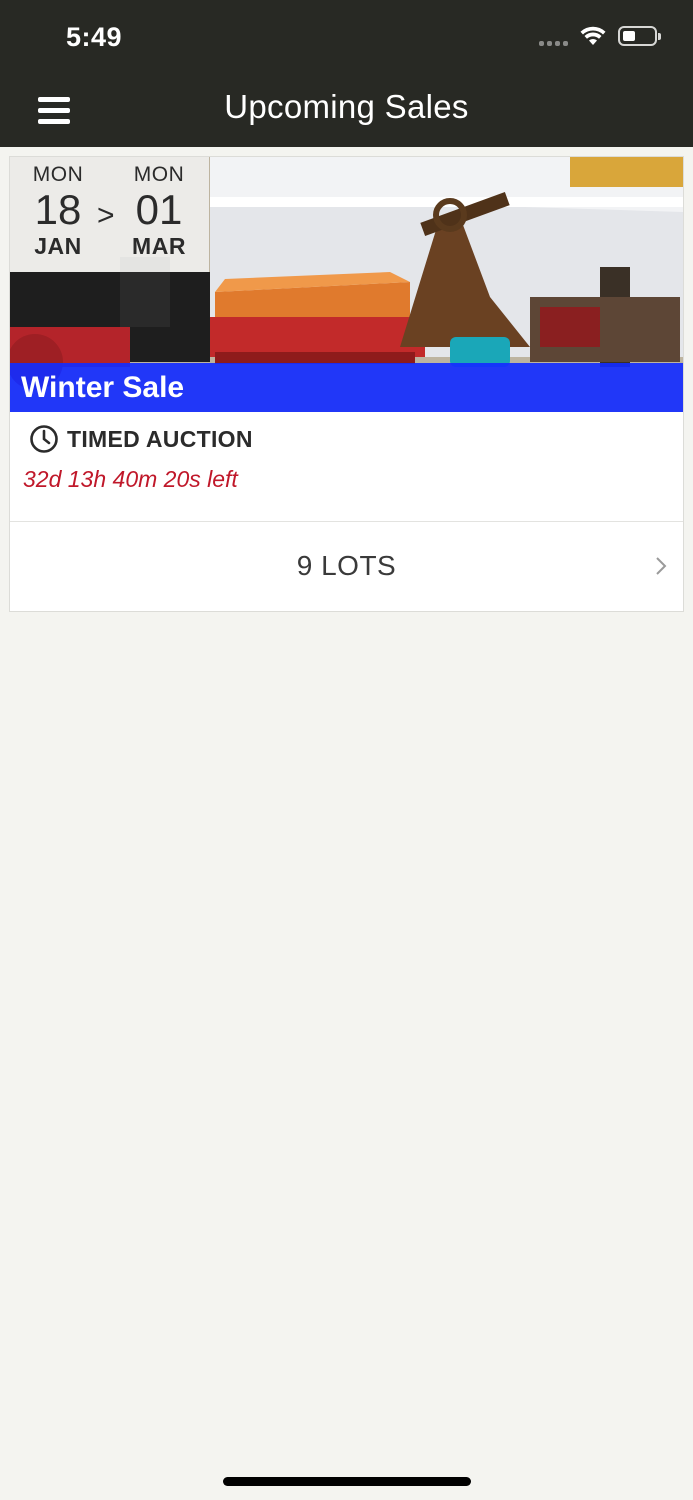 Image resolution: width=693 pixels, height=1500 pixels. What do you see at coordinates (347, 1481) in the screenshot?
I see `home-indicator` at bounding box center [347, 1481].